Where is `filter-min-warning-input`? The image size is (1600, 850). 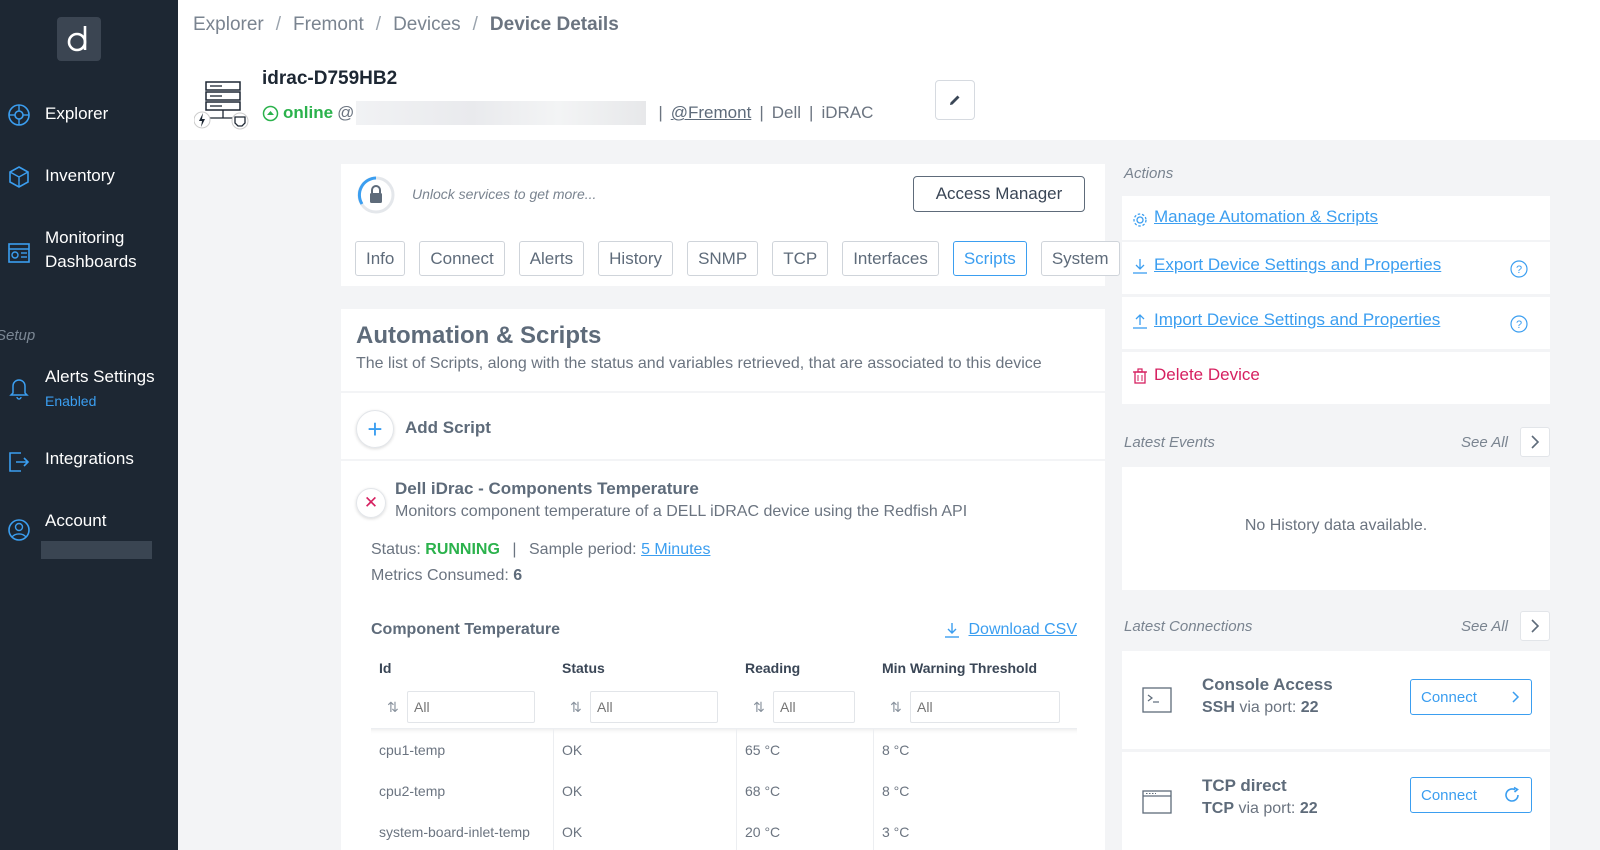
filter-min-warning-input is located at coordinates (985, 707).